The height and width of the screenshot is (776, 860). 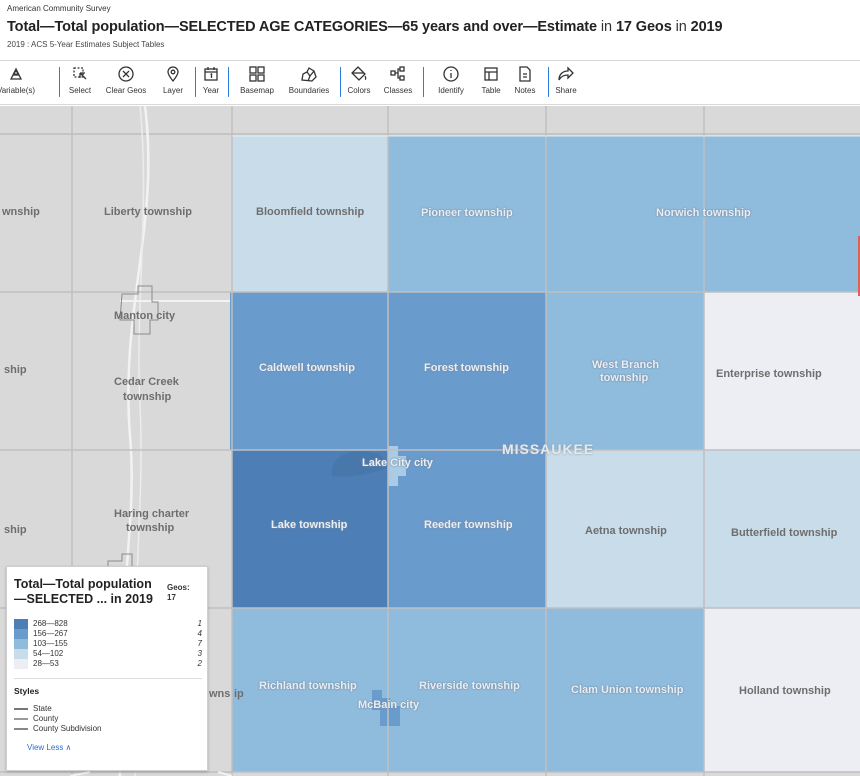 What do you see at coordinates (491, 90) in the screenshot?
I see `table-label: Table` at bounding box center [491, 90].